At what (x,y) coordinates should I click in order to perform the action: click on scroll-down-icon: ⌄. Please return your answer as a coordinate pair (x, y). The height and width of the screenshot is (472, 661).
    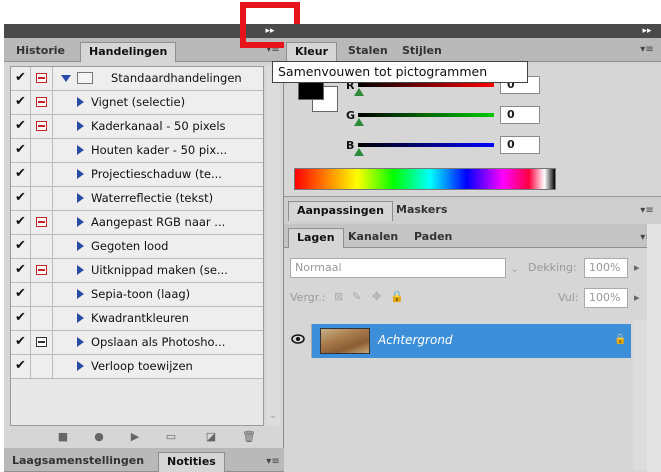
    Looking at the image, I should click on (273, 416).